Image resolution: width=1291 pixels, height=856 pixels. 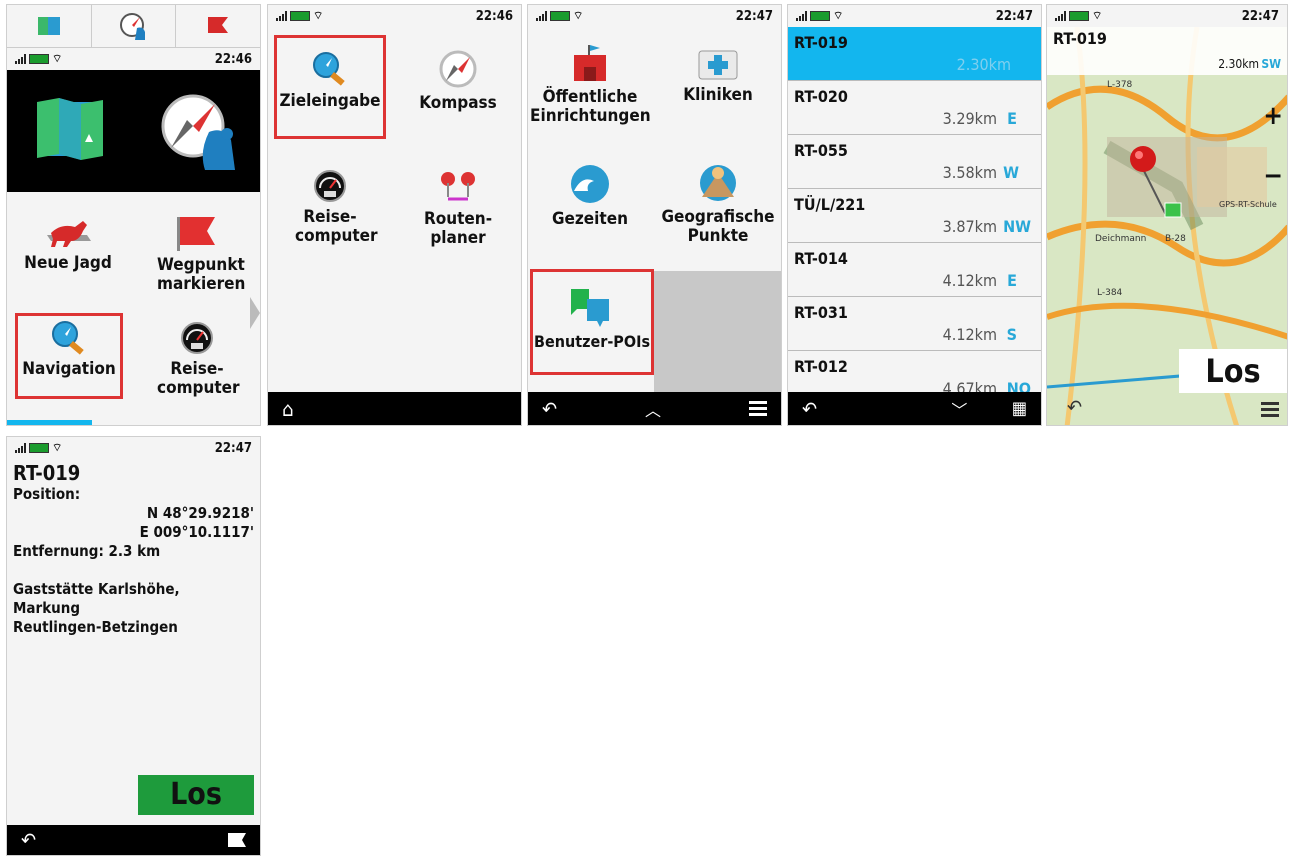 I want to click on waypoint-distance: 2.30km, so click(x=1238, y=64).